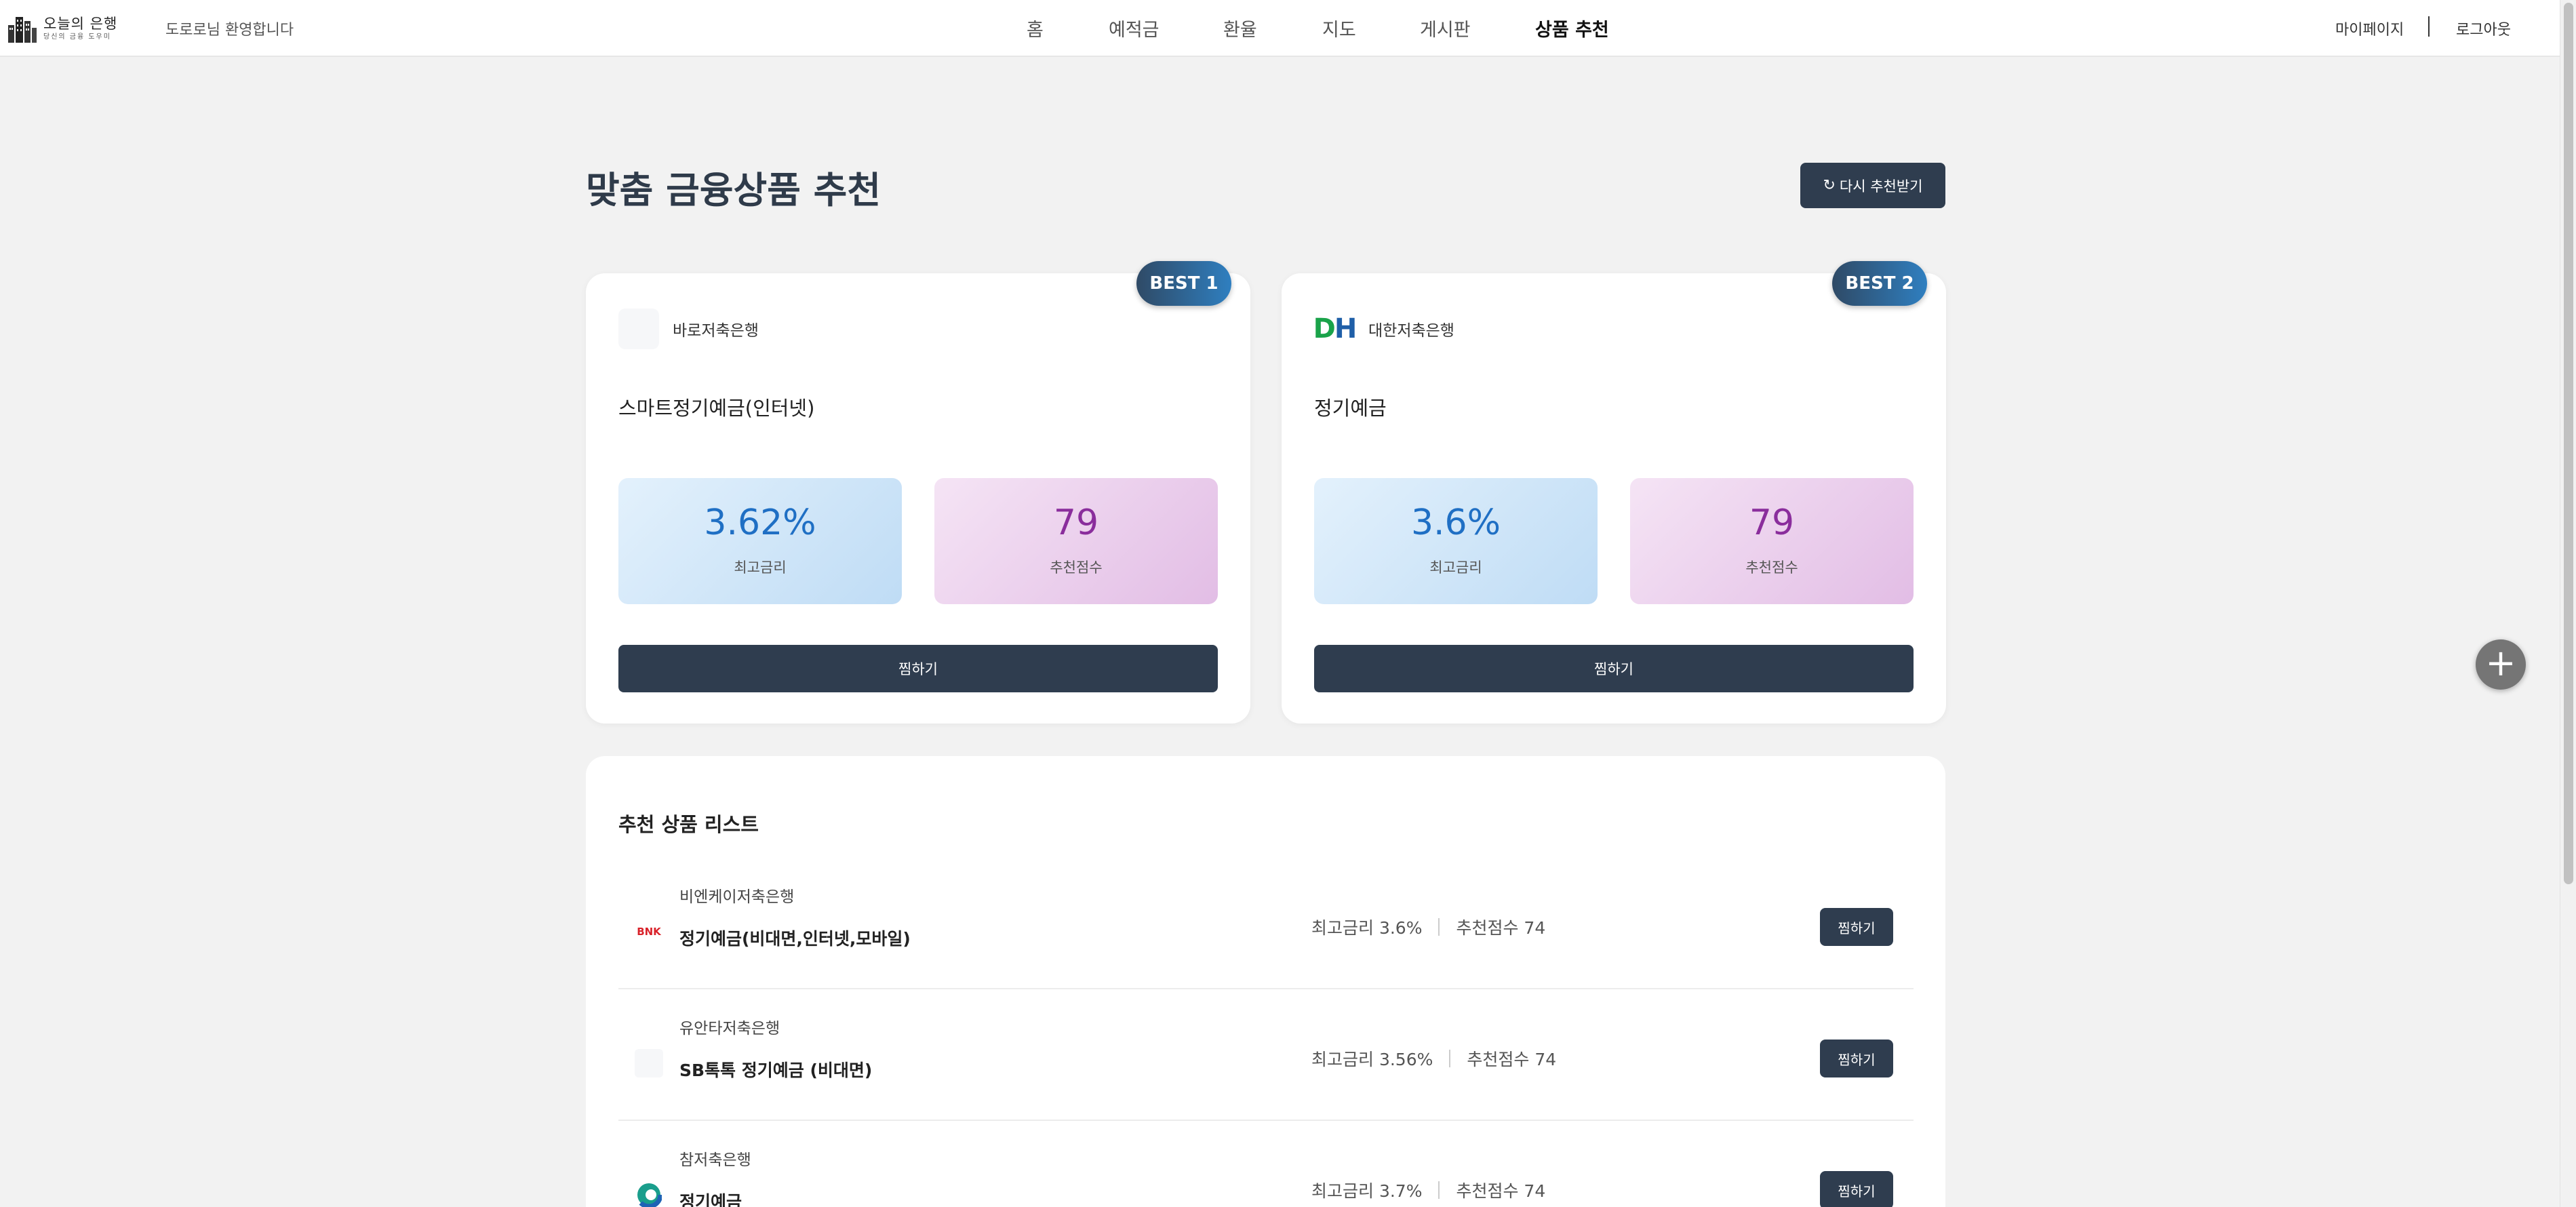  I want to click on refresh-recommend-button: ↻ 다시 추천받기, so click(1873, 185).